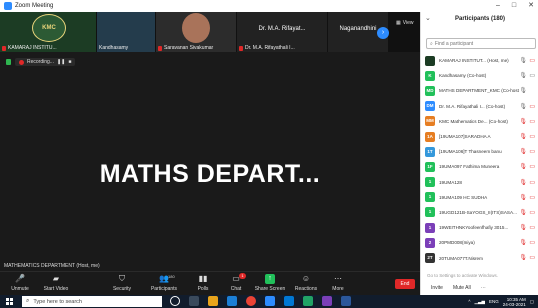 The width and height of the screenshot is (538, 308). I want to click on bar-chart-icon: ▮▮, so click(203, 278).